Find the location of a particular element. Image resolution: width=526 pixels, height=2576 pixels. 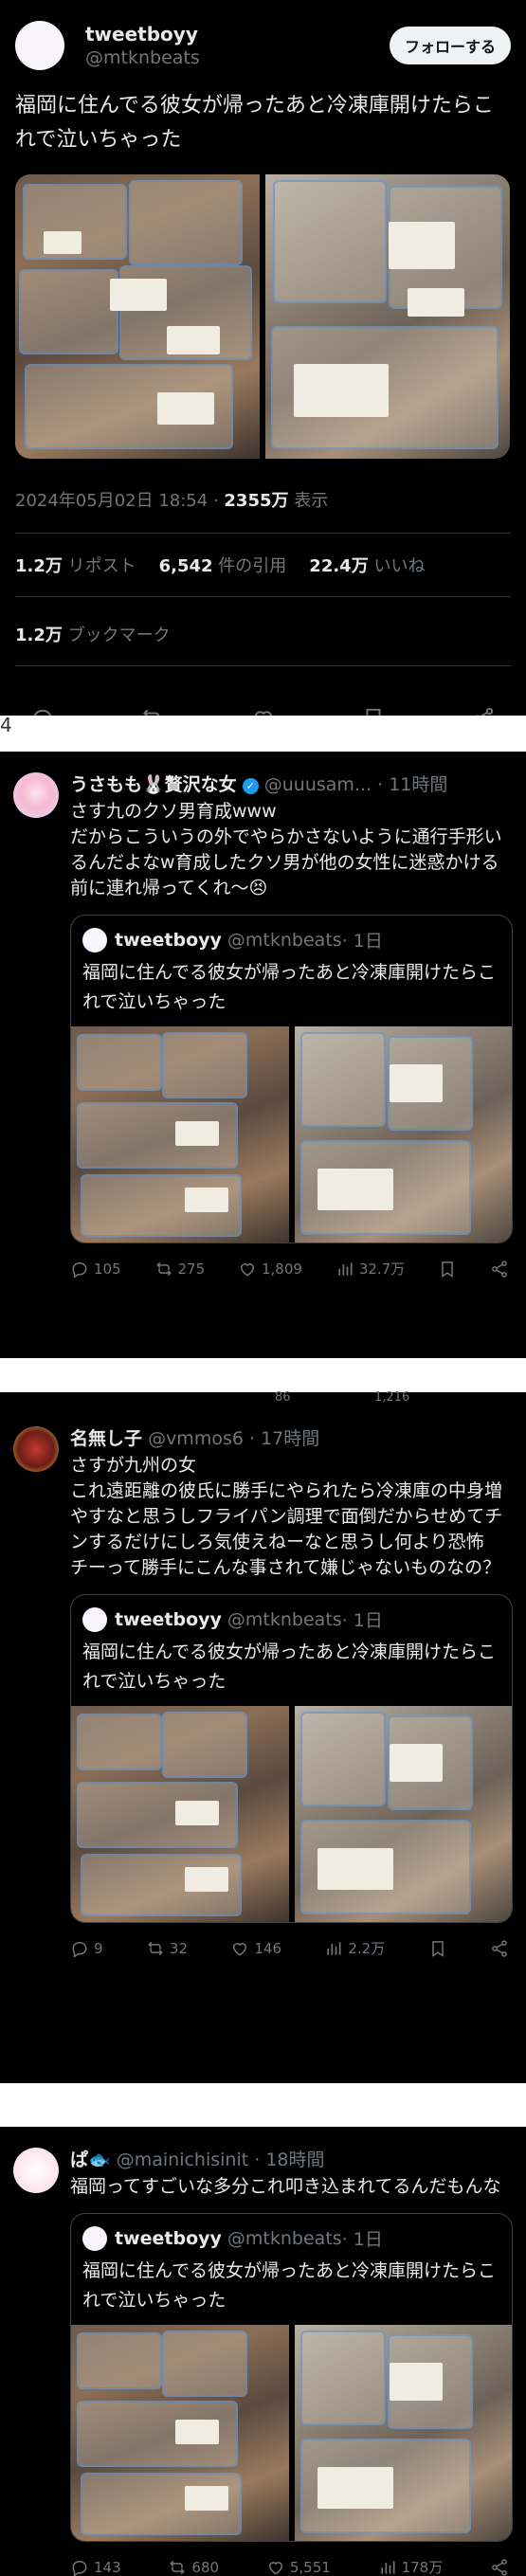

quotes-stat: 6,542 件の引用 is located at coordinates (223, 565).